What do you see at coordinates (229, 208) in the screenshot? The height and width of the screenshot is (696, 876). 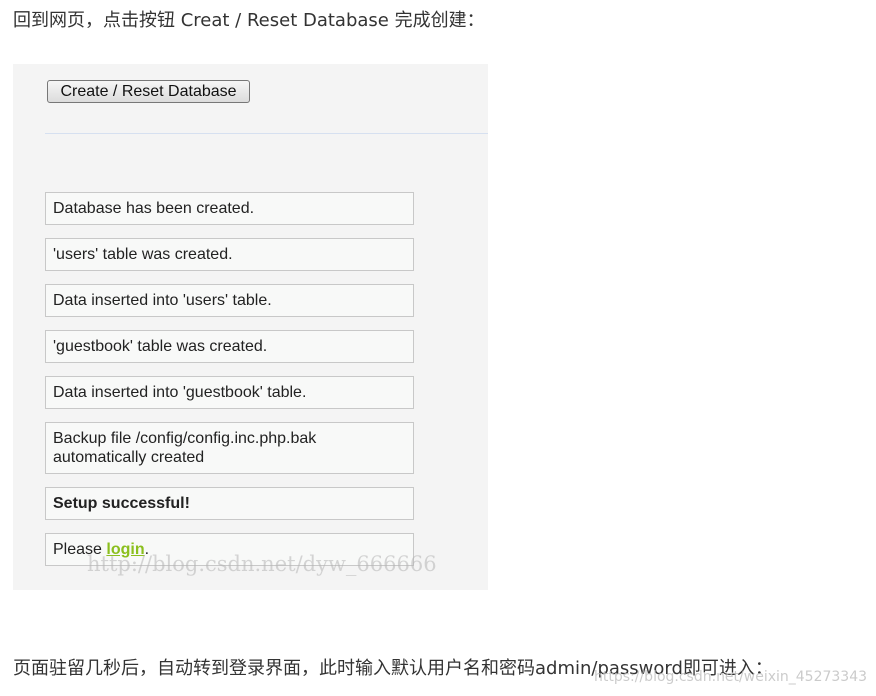 I see `message-box: Database has been created.` at bounding box center [229, 208].